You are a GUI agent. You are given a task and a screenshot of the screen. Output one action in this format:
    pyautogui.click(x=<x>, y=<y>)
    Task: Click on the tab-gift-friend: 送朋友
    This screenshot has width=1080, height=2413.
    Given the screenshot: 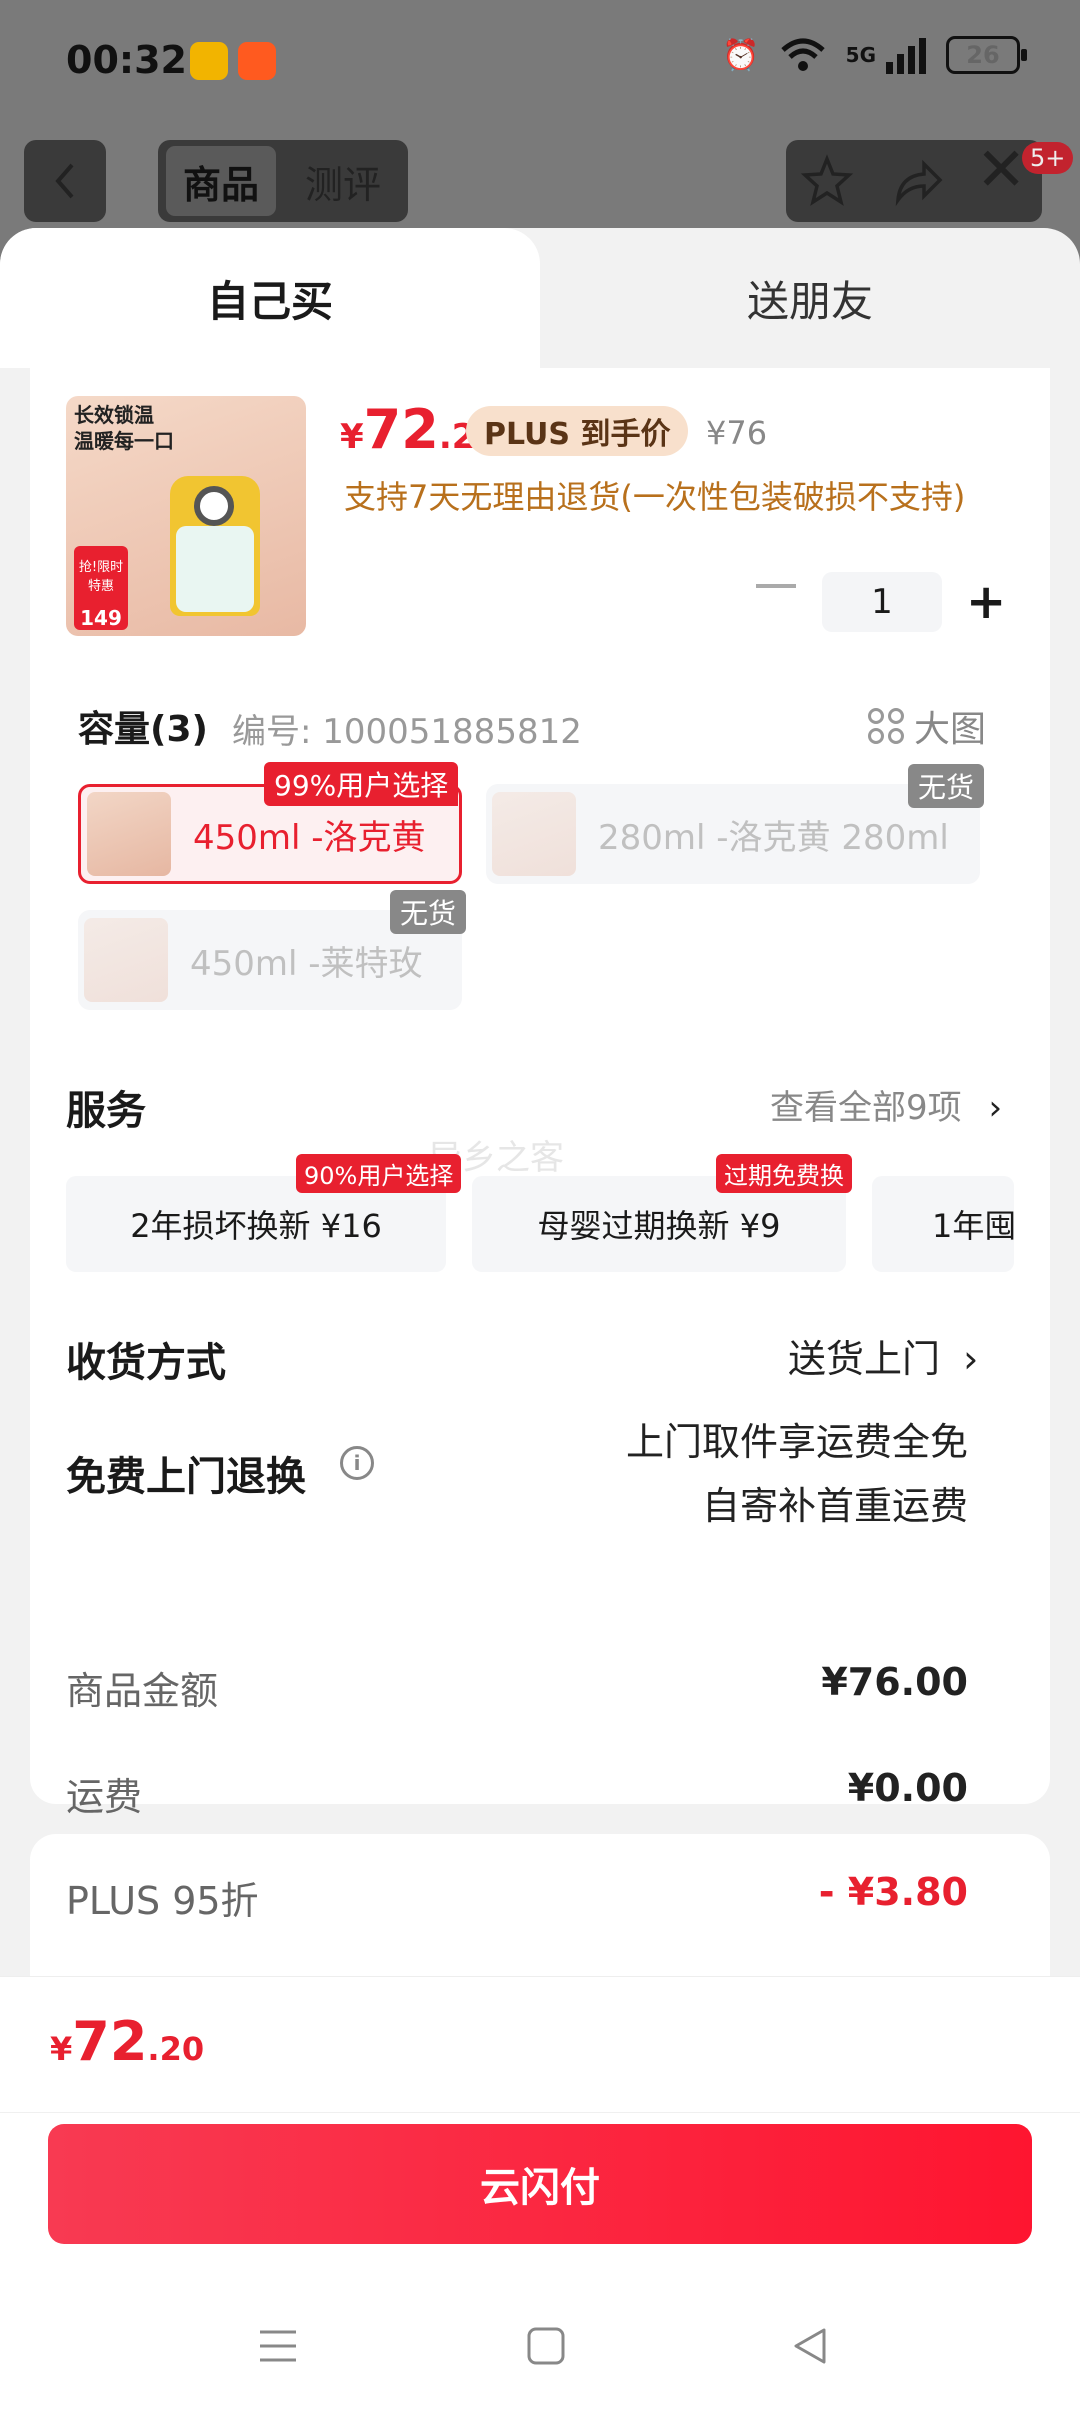 What is the action you would take?
    pyautogui.click(x=810, y=298)
    